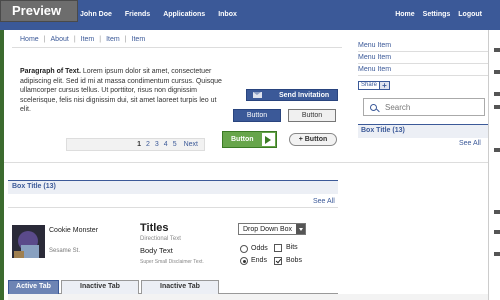  I want to click on breadcrumb: Home | About | Item | Item | Item, so click(82, 39).